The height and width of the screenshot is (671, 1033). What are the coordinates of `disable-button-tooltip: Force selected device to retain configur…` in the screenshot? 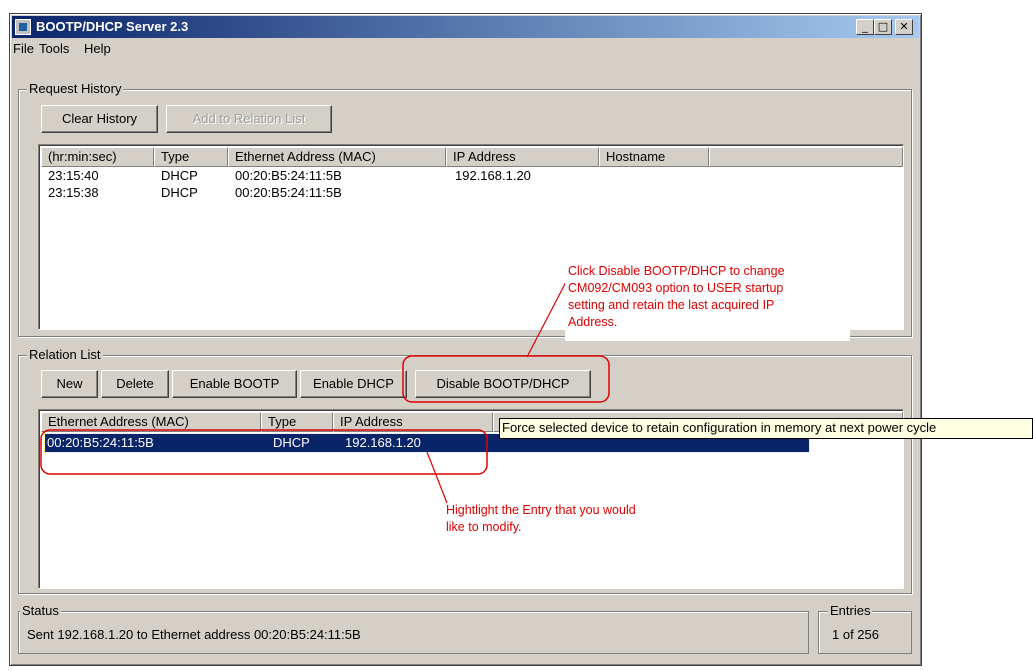 It's located at (766, 428).